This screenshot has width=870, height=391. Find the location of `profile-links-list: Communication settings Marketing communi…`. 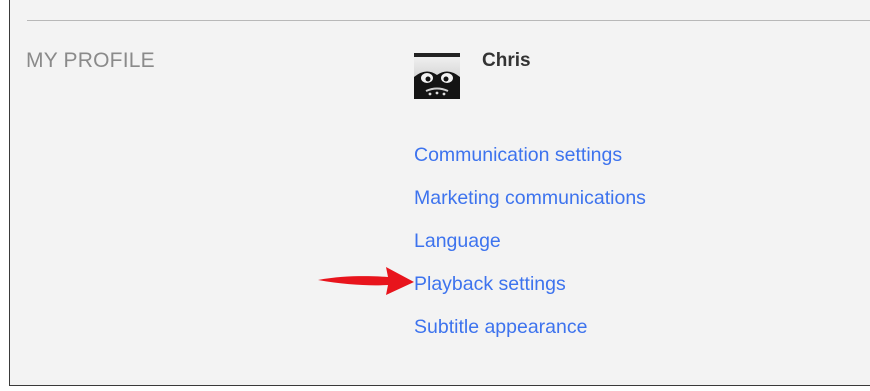

profile-links-list: Communication settings Marketing communi… is located at coordinates (530, 247).